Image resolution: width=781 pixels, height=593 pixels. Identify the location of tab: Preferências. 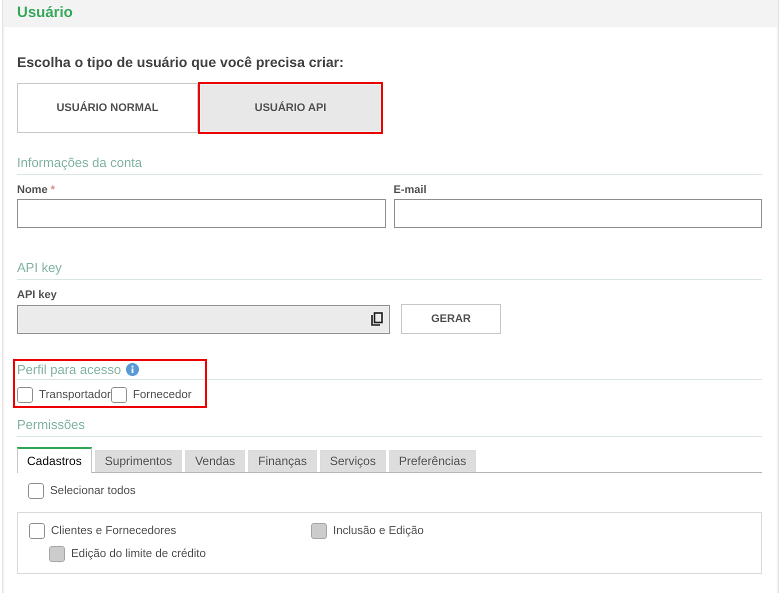
(432, 461).